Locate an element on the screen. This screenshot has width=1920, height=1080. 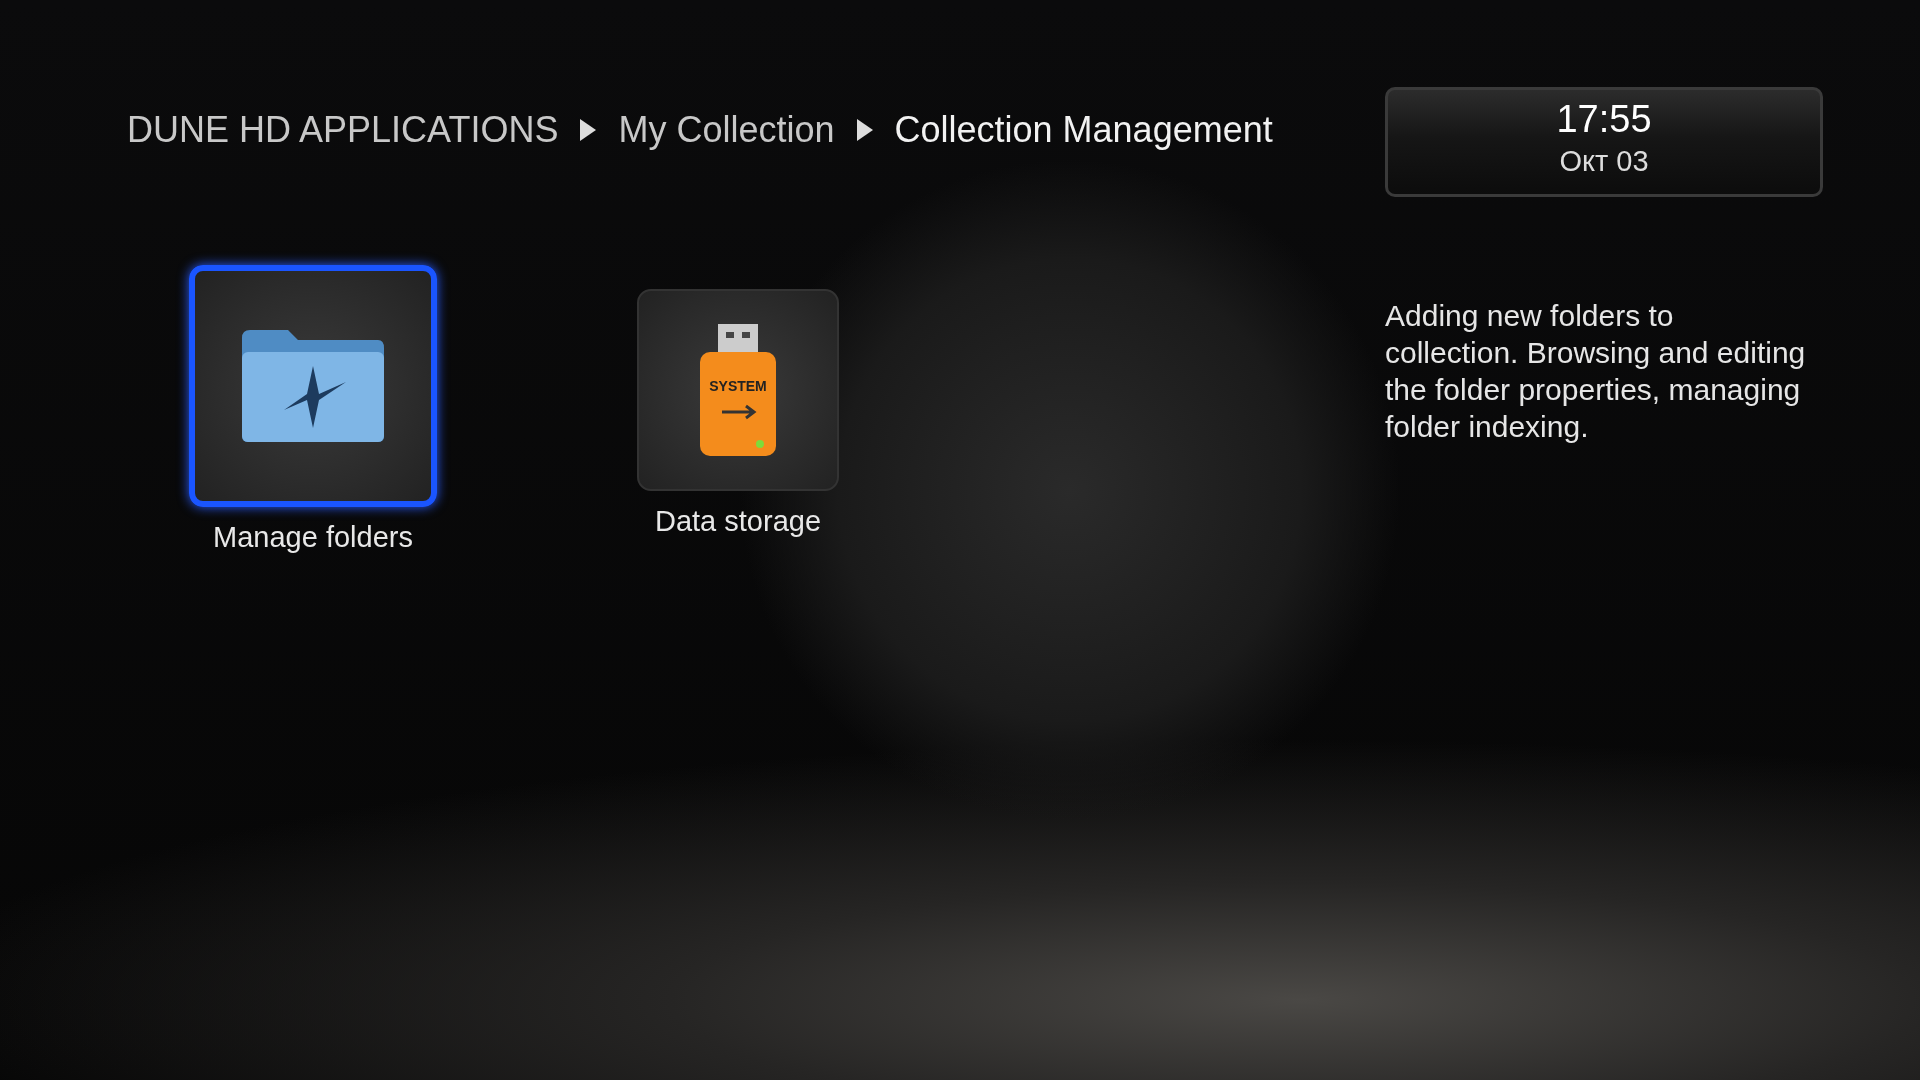
clock-time: 17:55 is located at coordinates (1604, 119).